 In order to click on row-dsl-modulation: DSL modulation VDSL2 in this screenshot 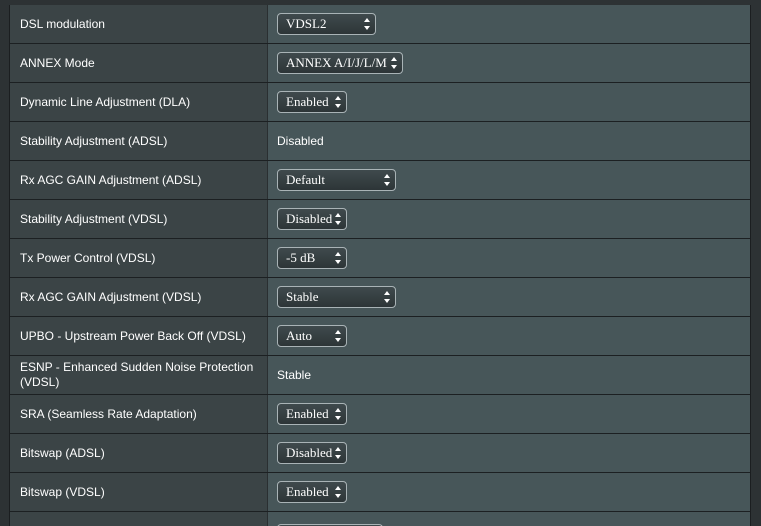, I will do `click(380, 24)`.